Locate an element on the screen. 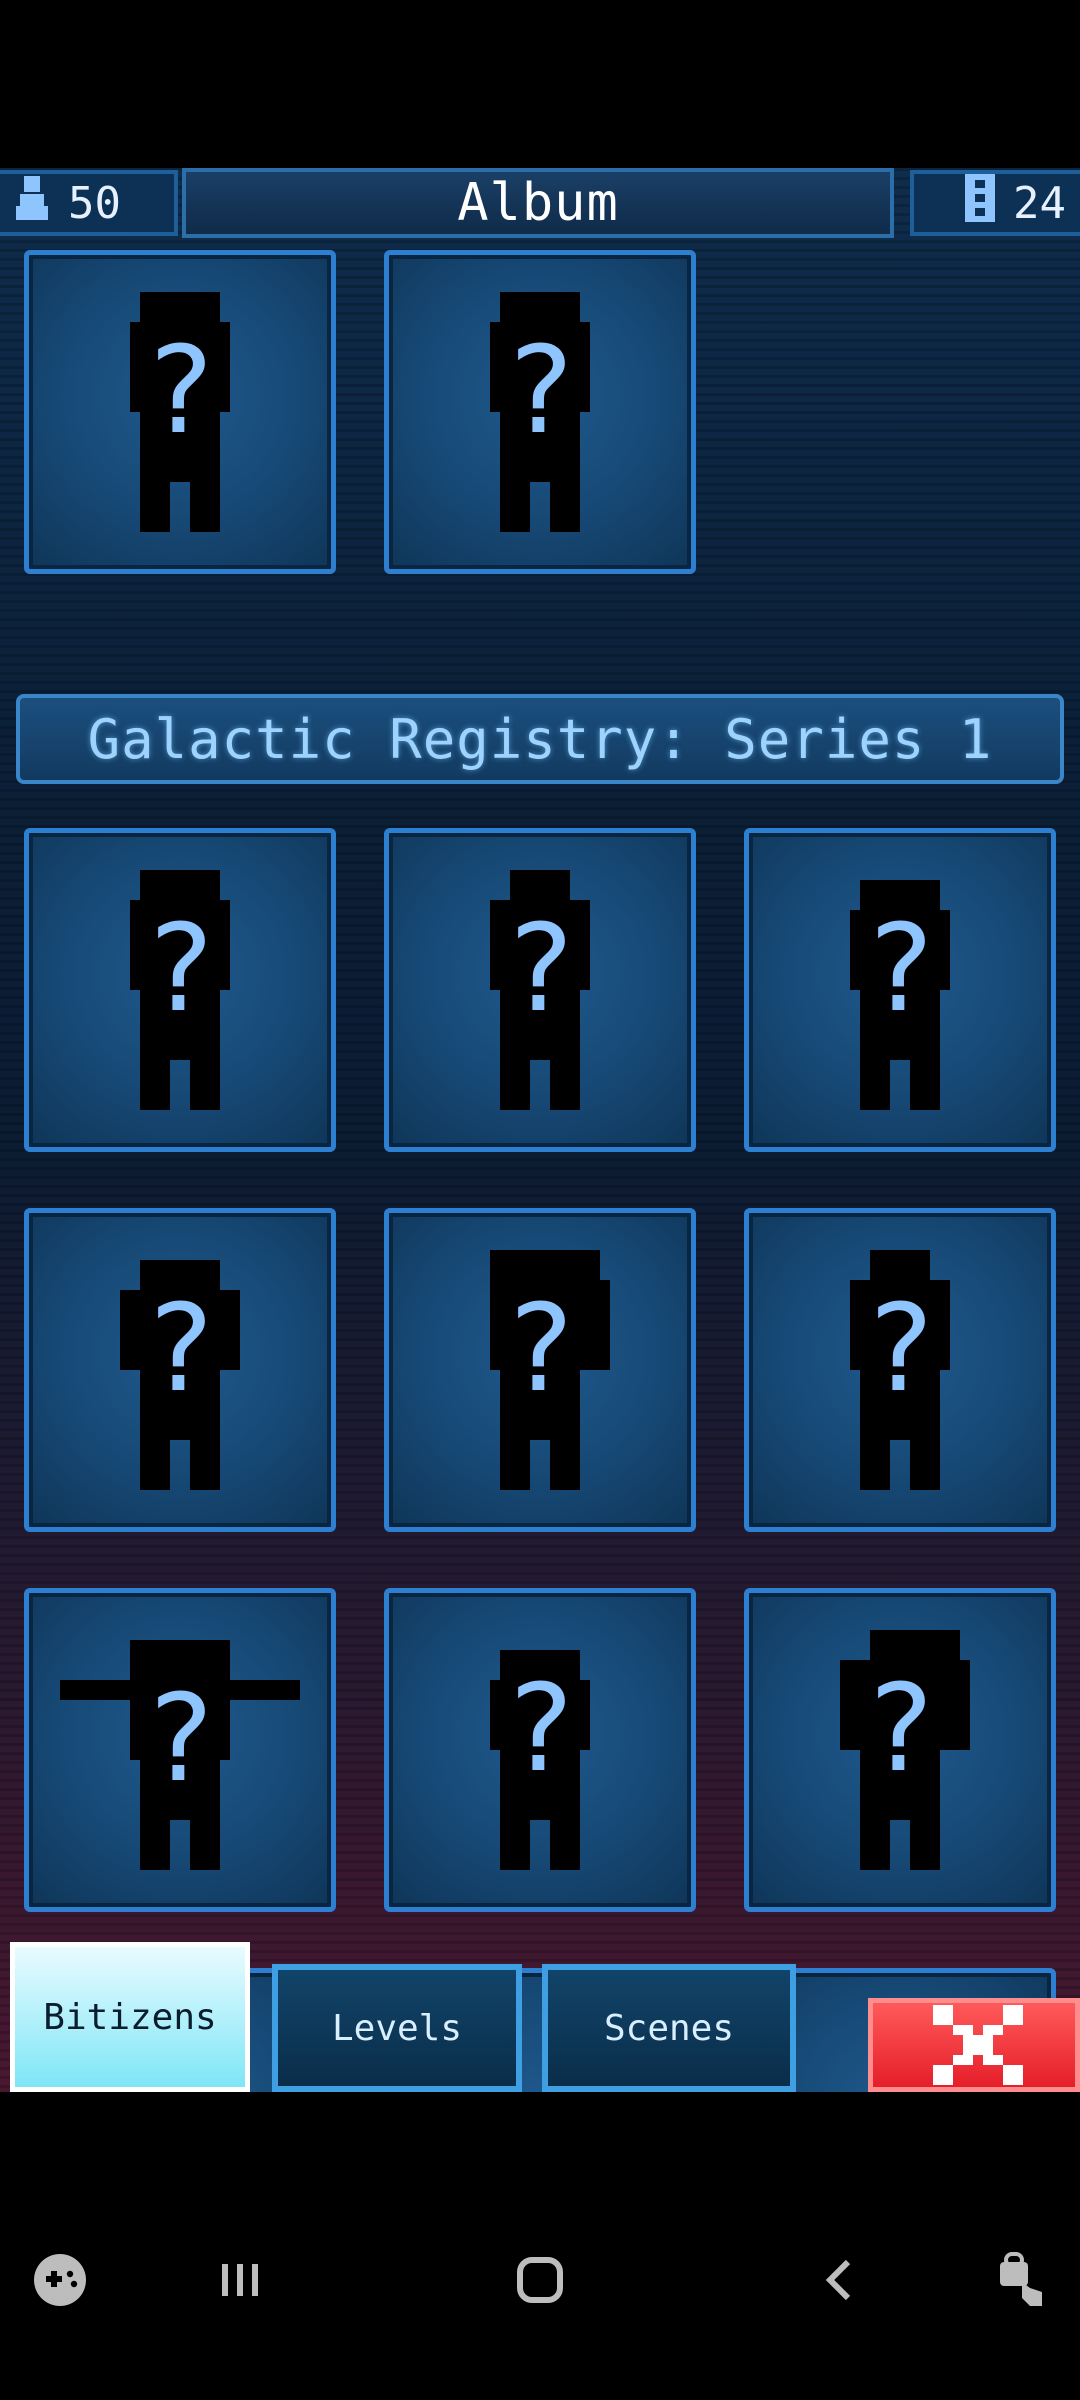  top-bar: 50 Album 24 is located at coordinates (540, 207).